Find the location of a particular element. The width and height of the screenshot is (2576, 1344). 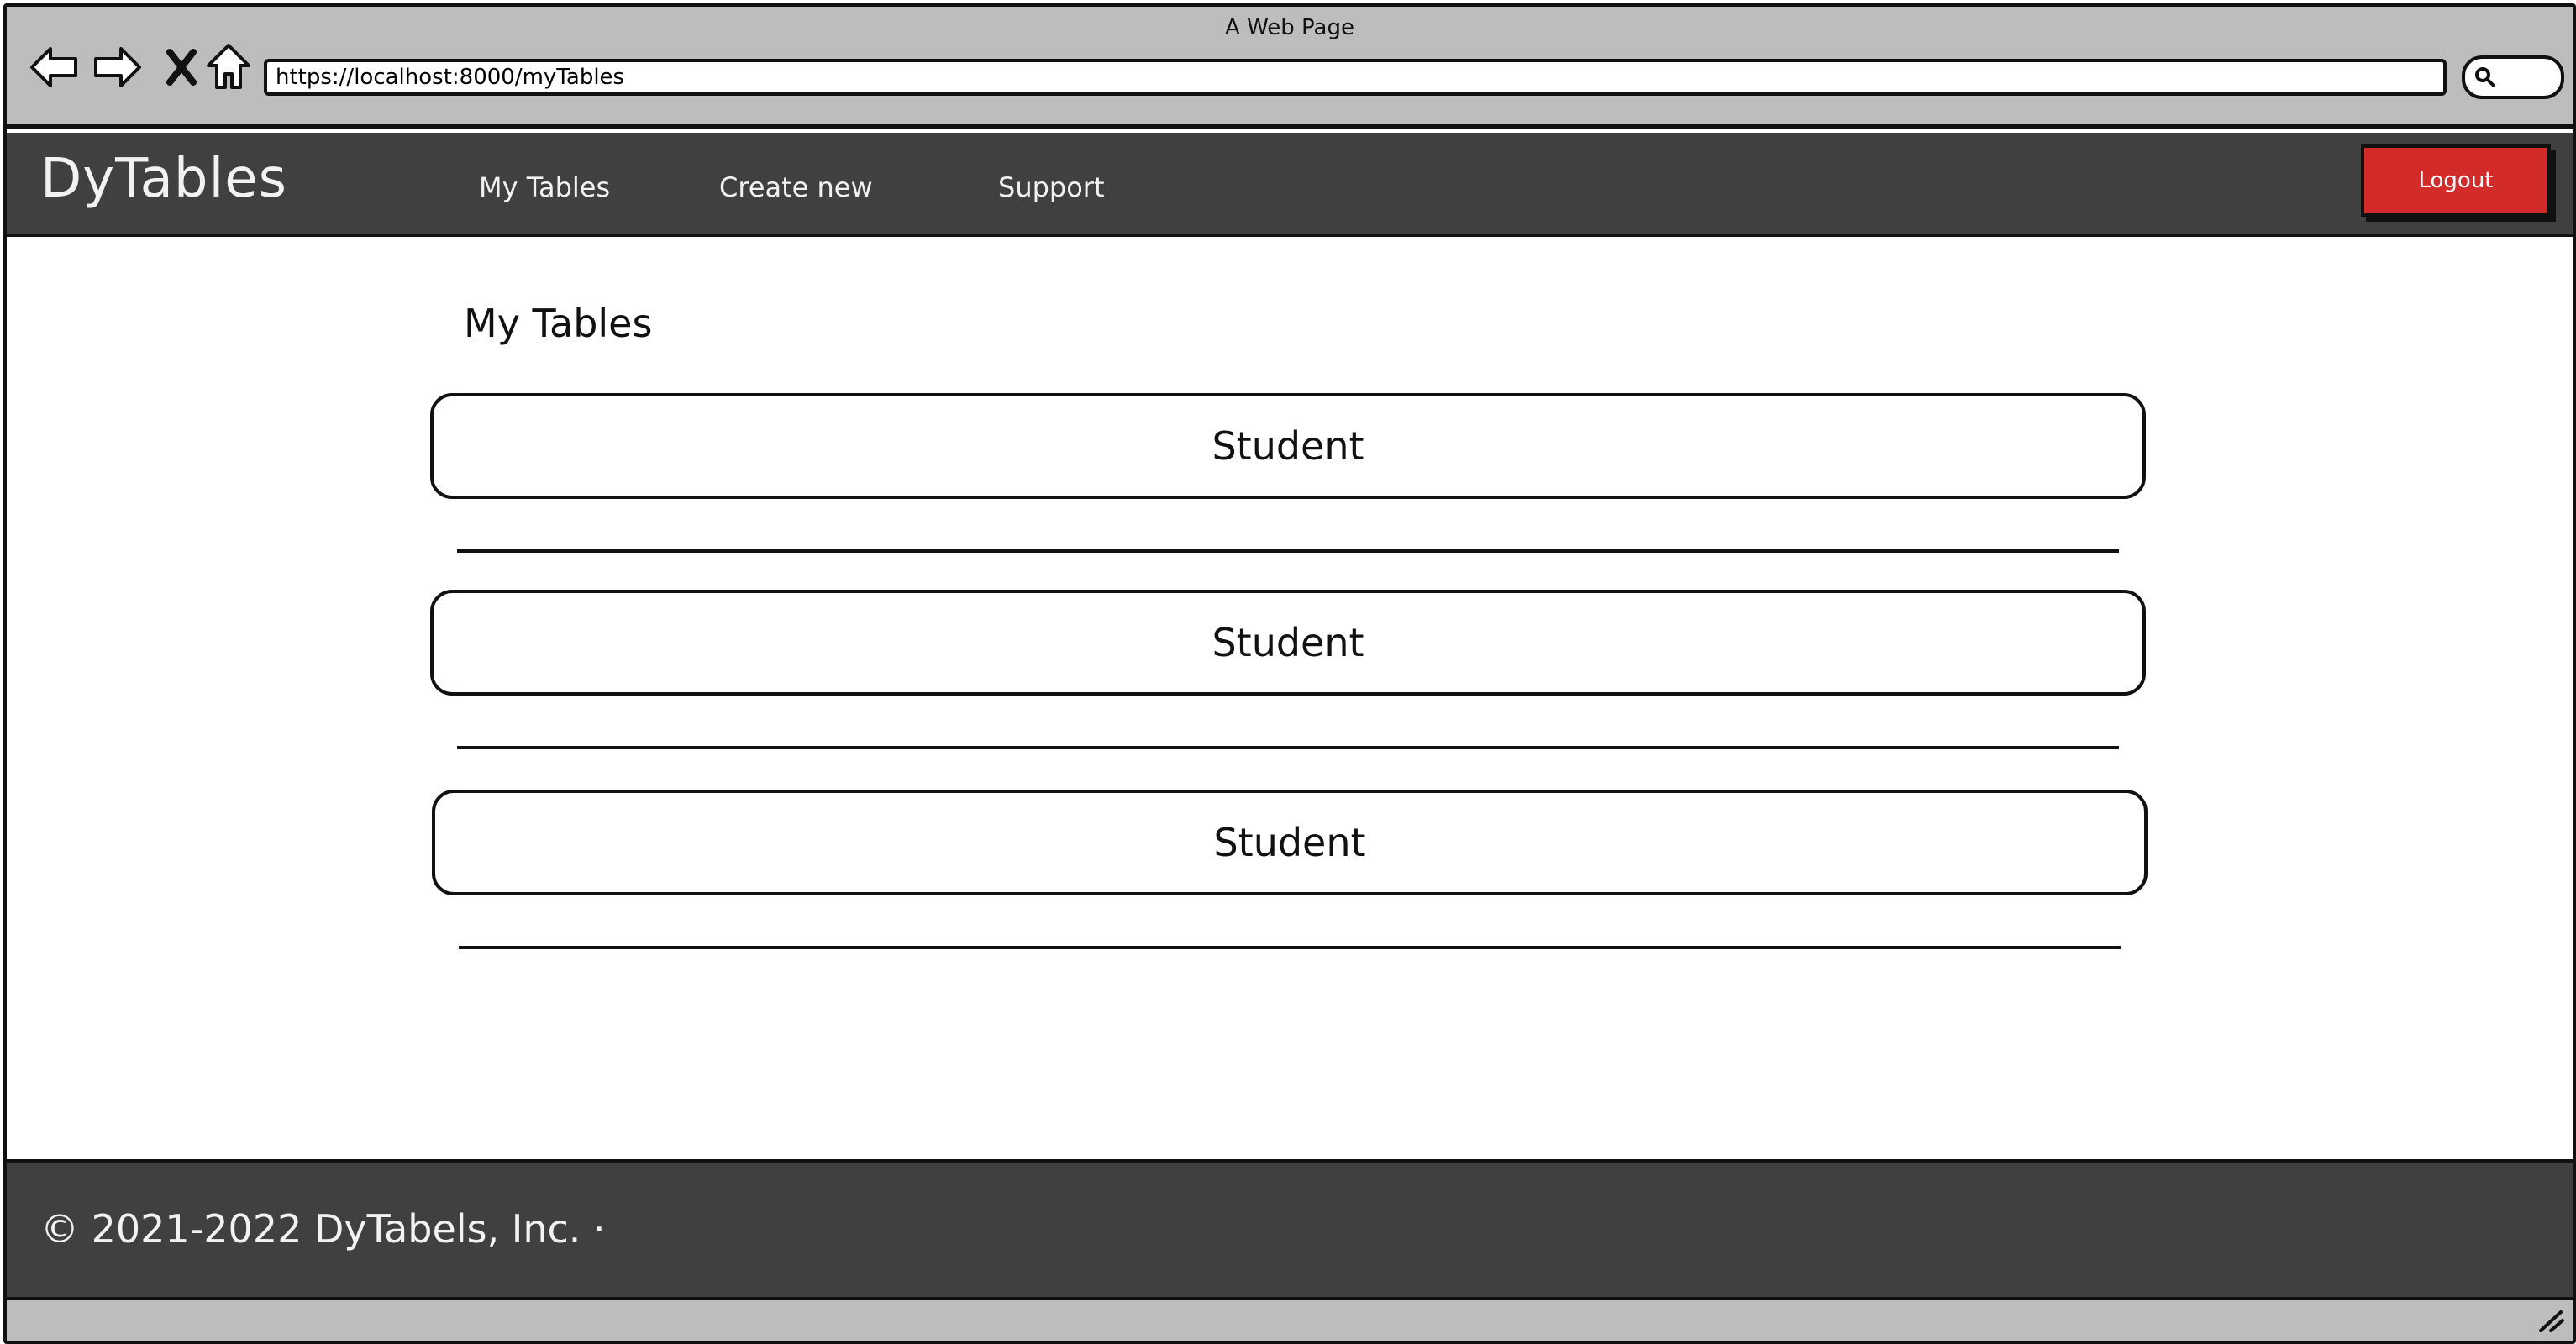

page-title: My Tables is located at coordinates (558, 323).